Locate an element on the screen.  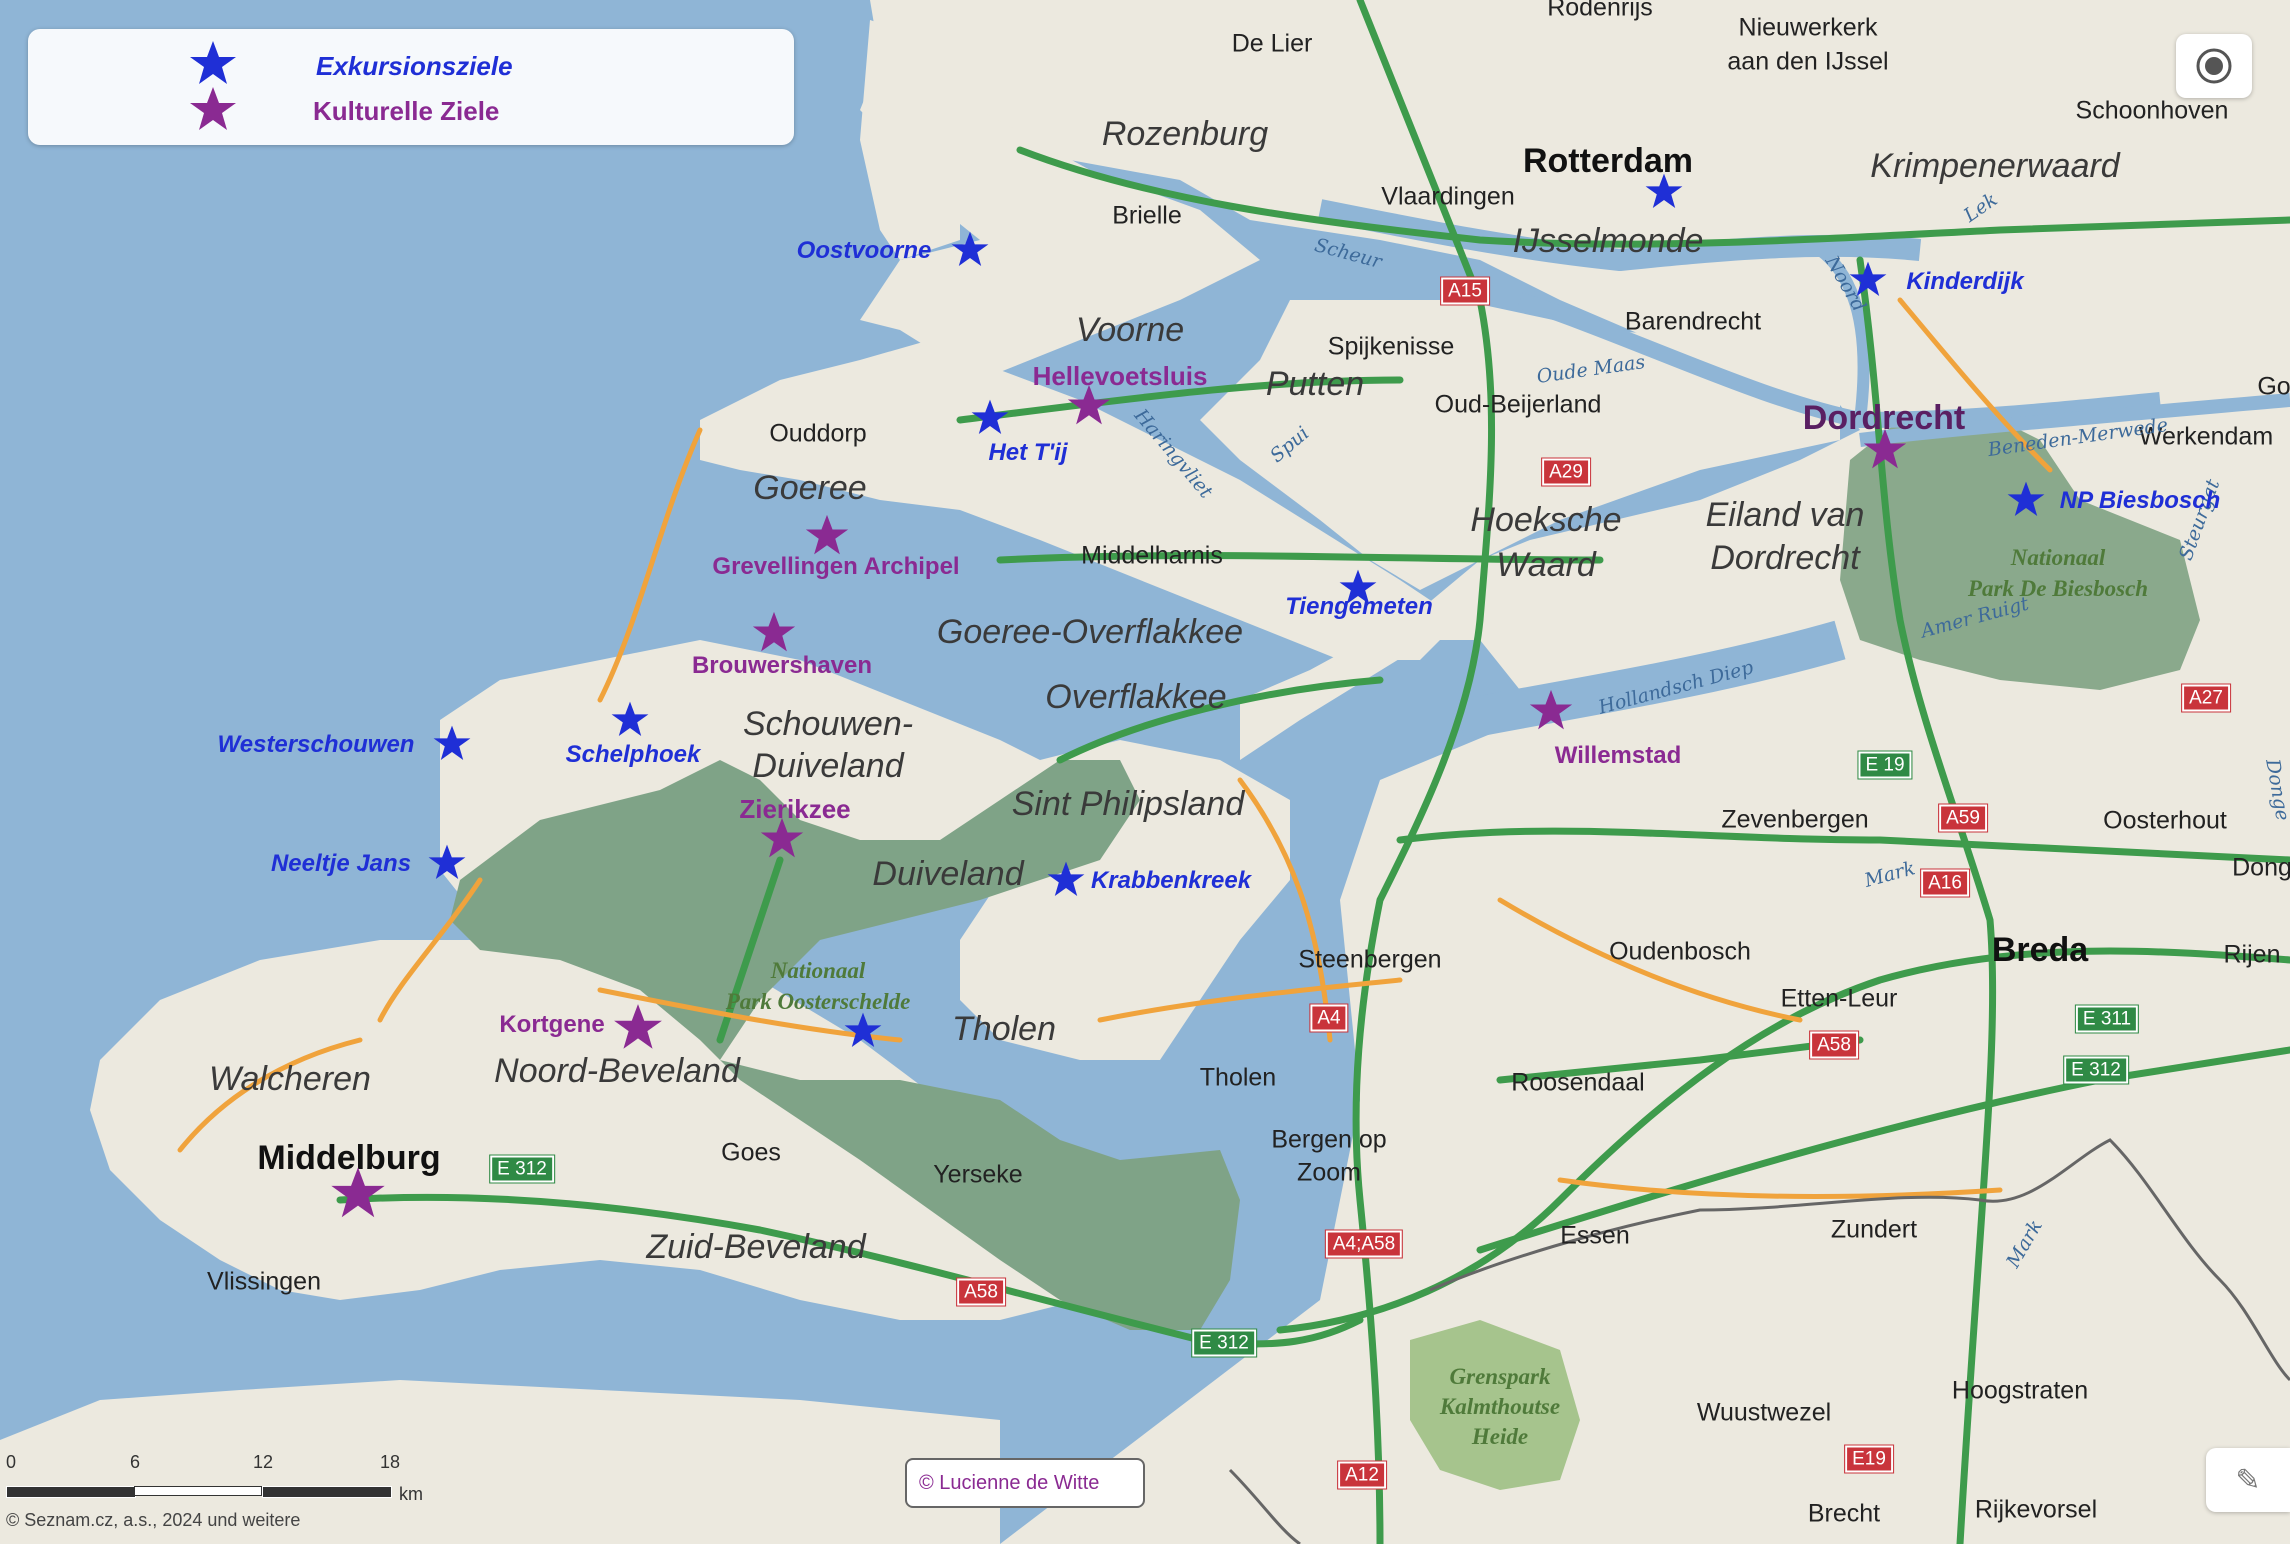
place-label: Tholen is located at coordinates (1238, 1077).